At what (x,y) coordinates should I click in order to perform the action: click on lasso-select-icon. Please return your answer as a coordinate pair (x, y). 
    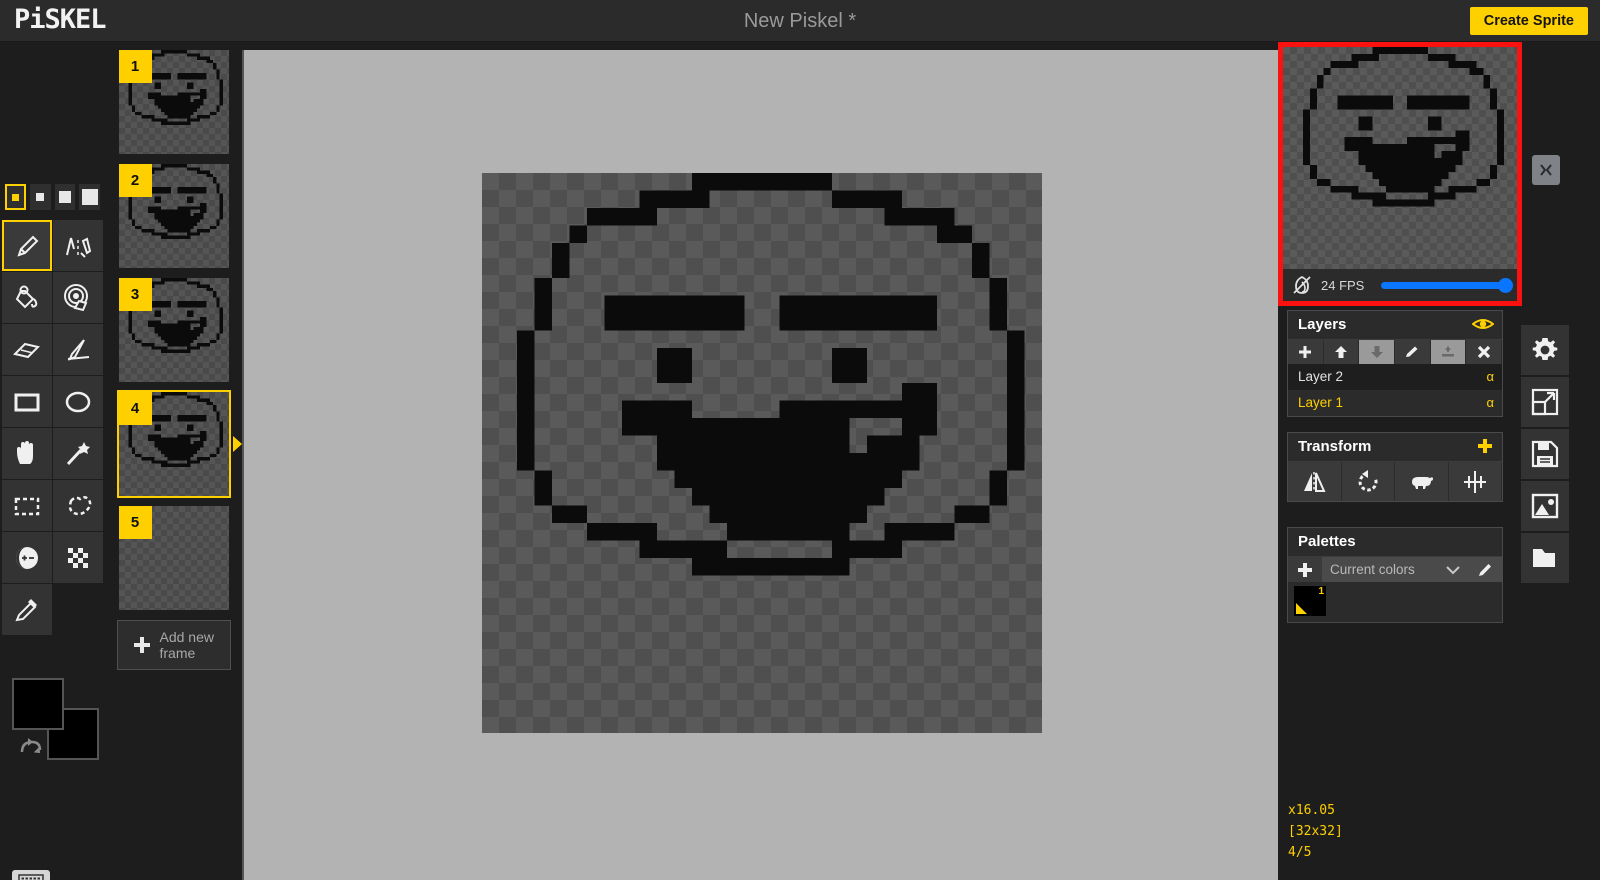
    Looking at the image, I should click on (80, 505).